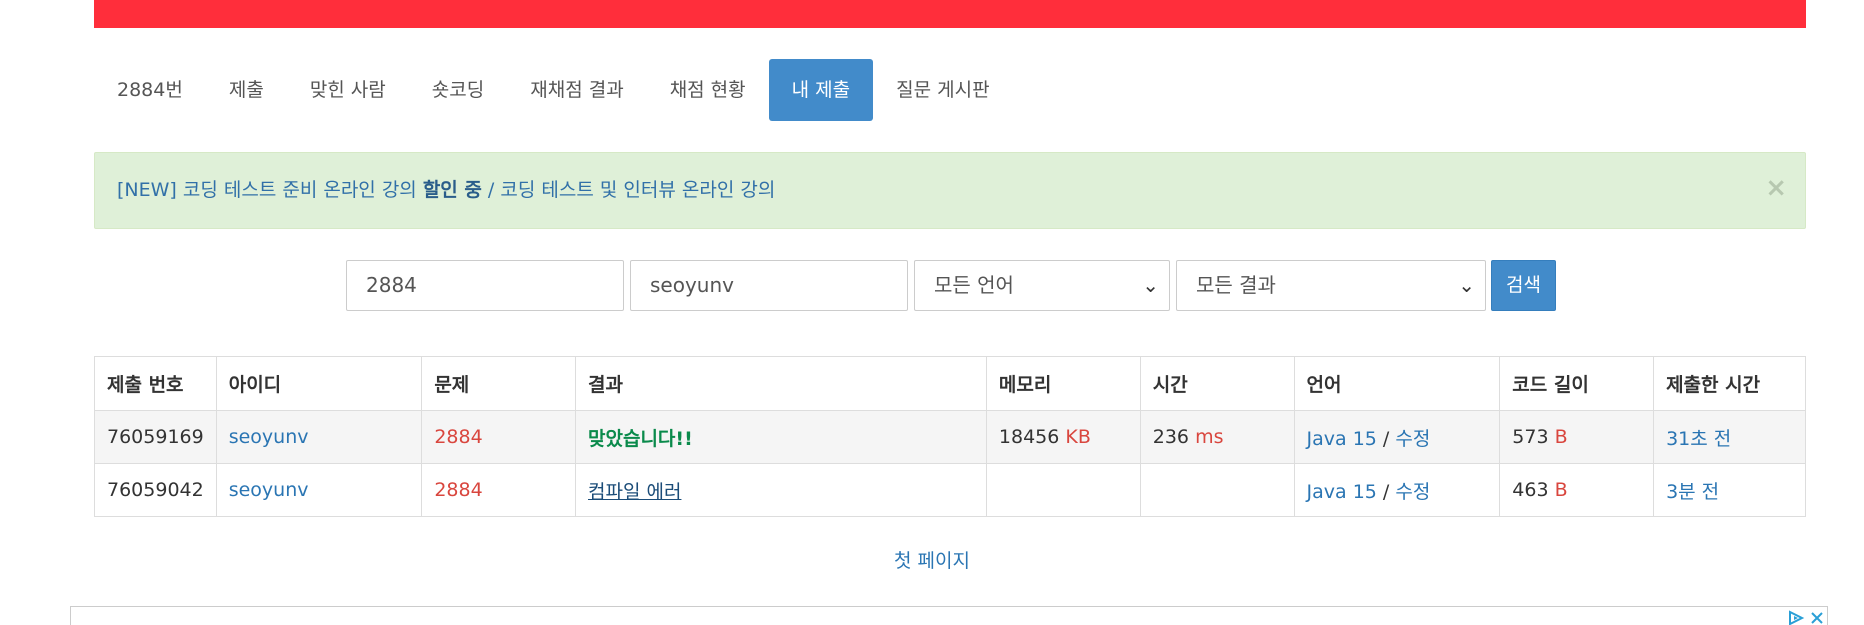  What do you see at coordinates (485, 285) in the screenshot?
I see `problem-id-input: 2884` at bounding box center [485, 285].